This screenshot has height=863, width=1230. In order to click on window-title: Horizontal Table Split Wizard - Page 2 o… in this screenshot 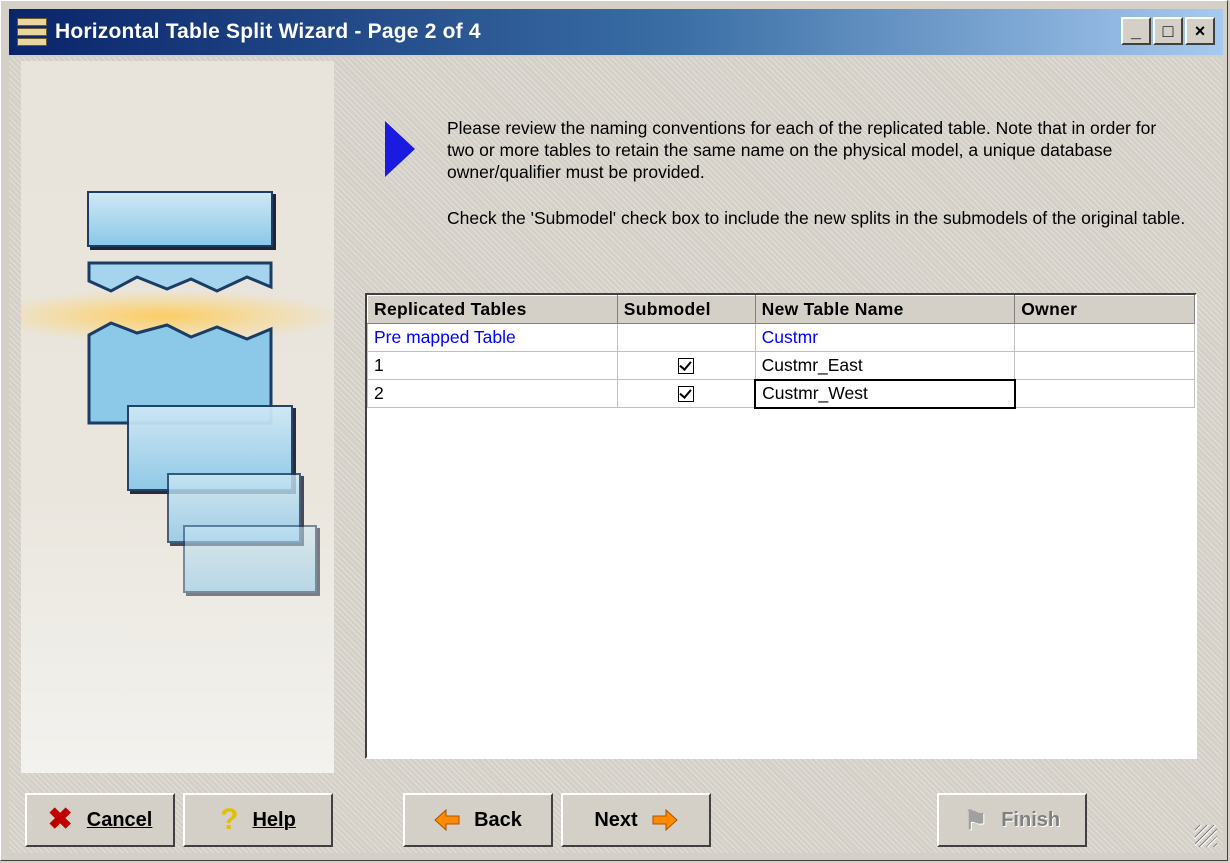, I will do `click(268, 31)`.